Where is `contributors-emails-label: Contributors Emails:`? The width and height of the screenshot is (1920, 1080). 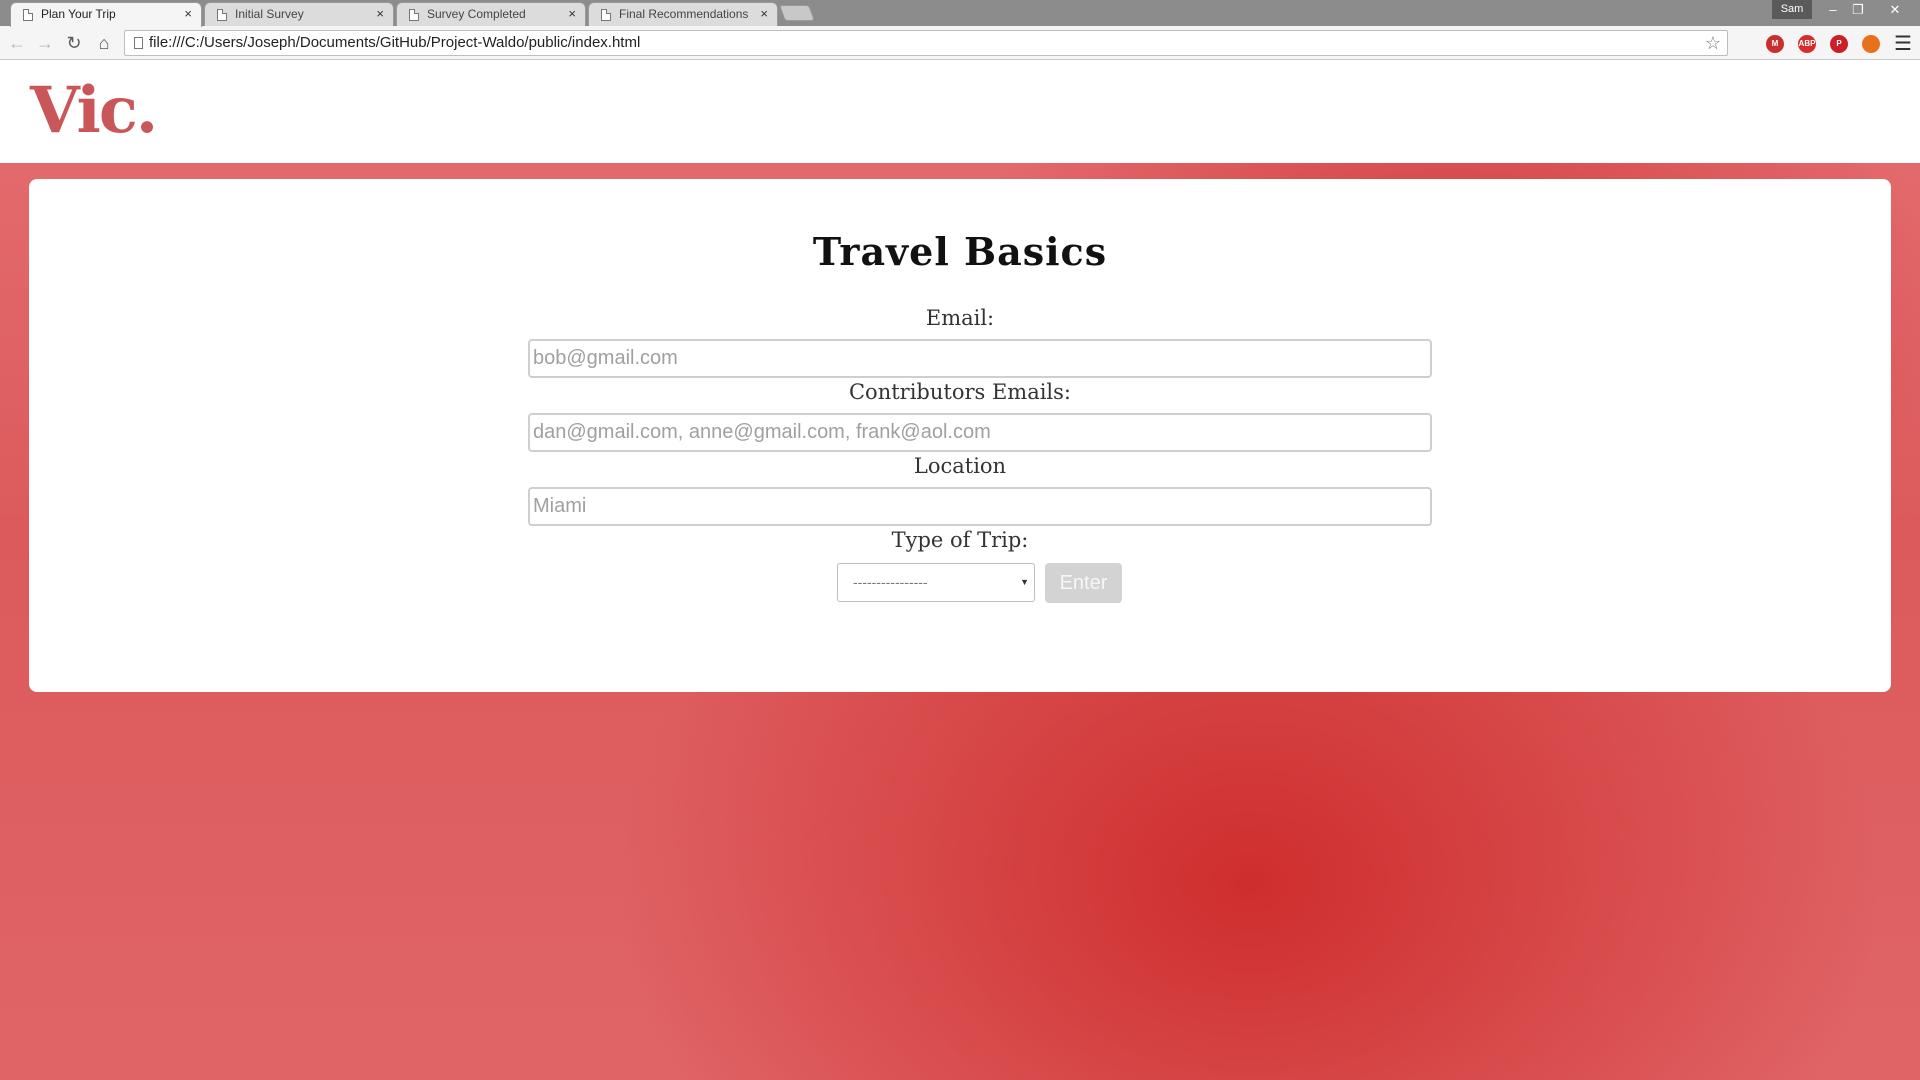 contributors-emails-label: Contributors Emails: is located at coordinates (960, 392).